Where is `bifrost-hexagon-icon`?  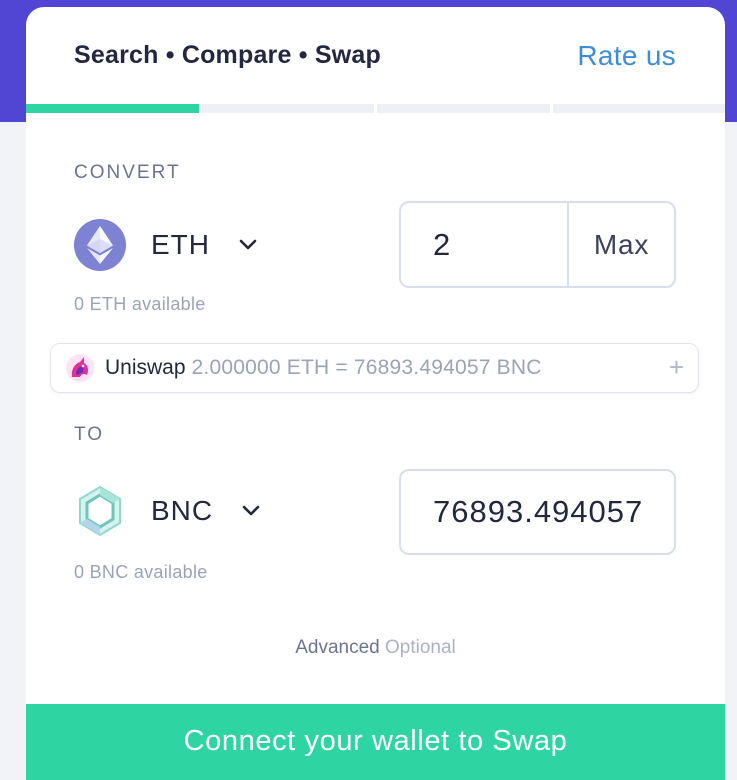 bifrost-hexagon-icon is located at coordinates (100, 511).